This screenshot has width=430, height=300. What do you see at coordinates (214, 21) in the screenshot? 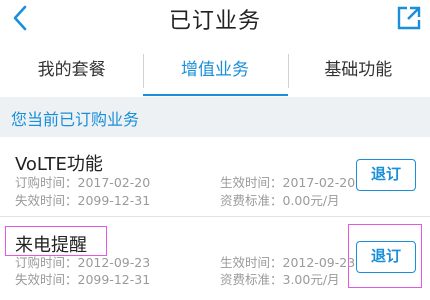
I see `page-title: 已订业务` at bounding box center [214, 21].